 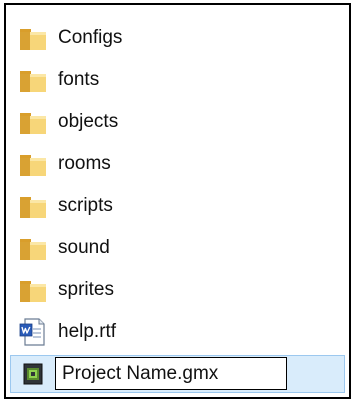 I want to click on list-item-project-renaming, so click(x=177, y=374).